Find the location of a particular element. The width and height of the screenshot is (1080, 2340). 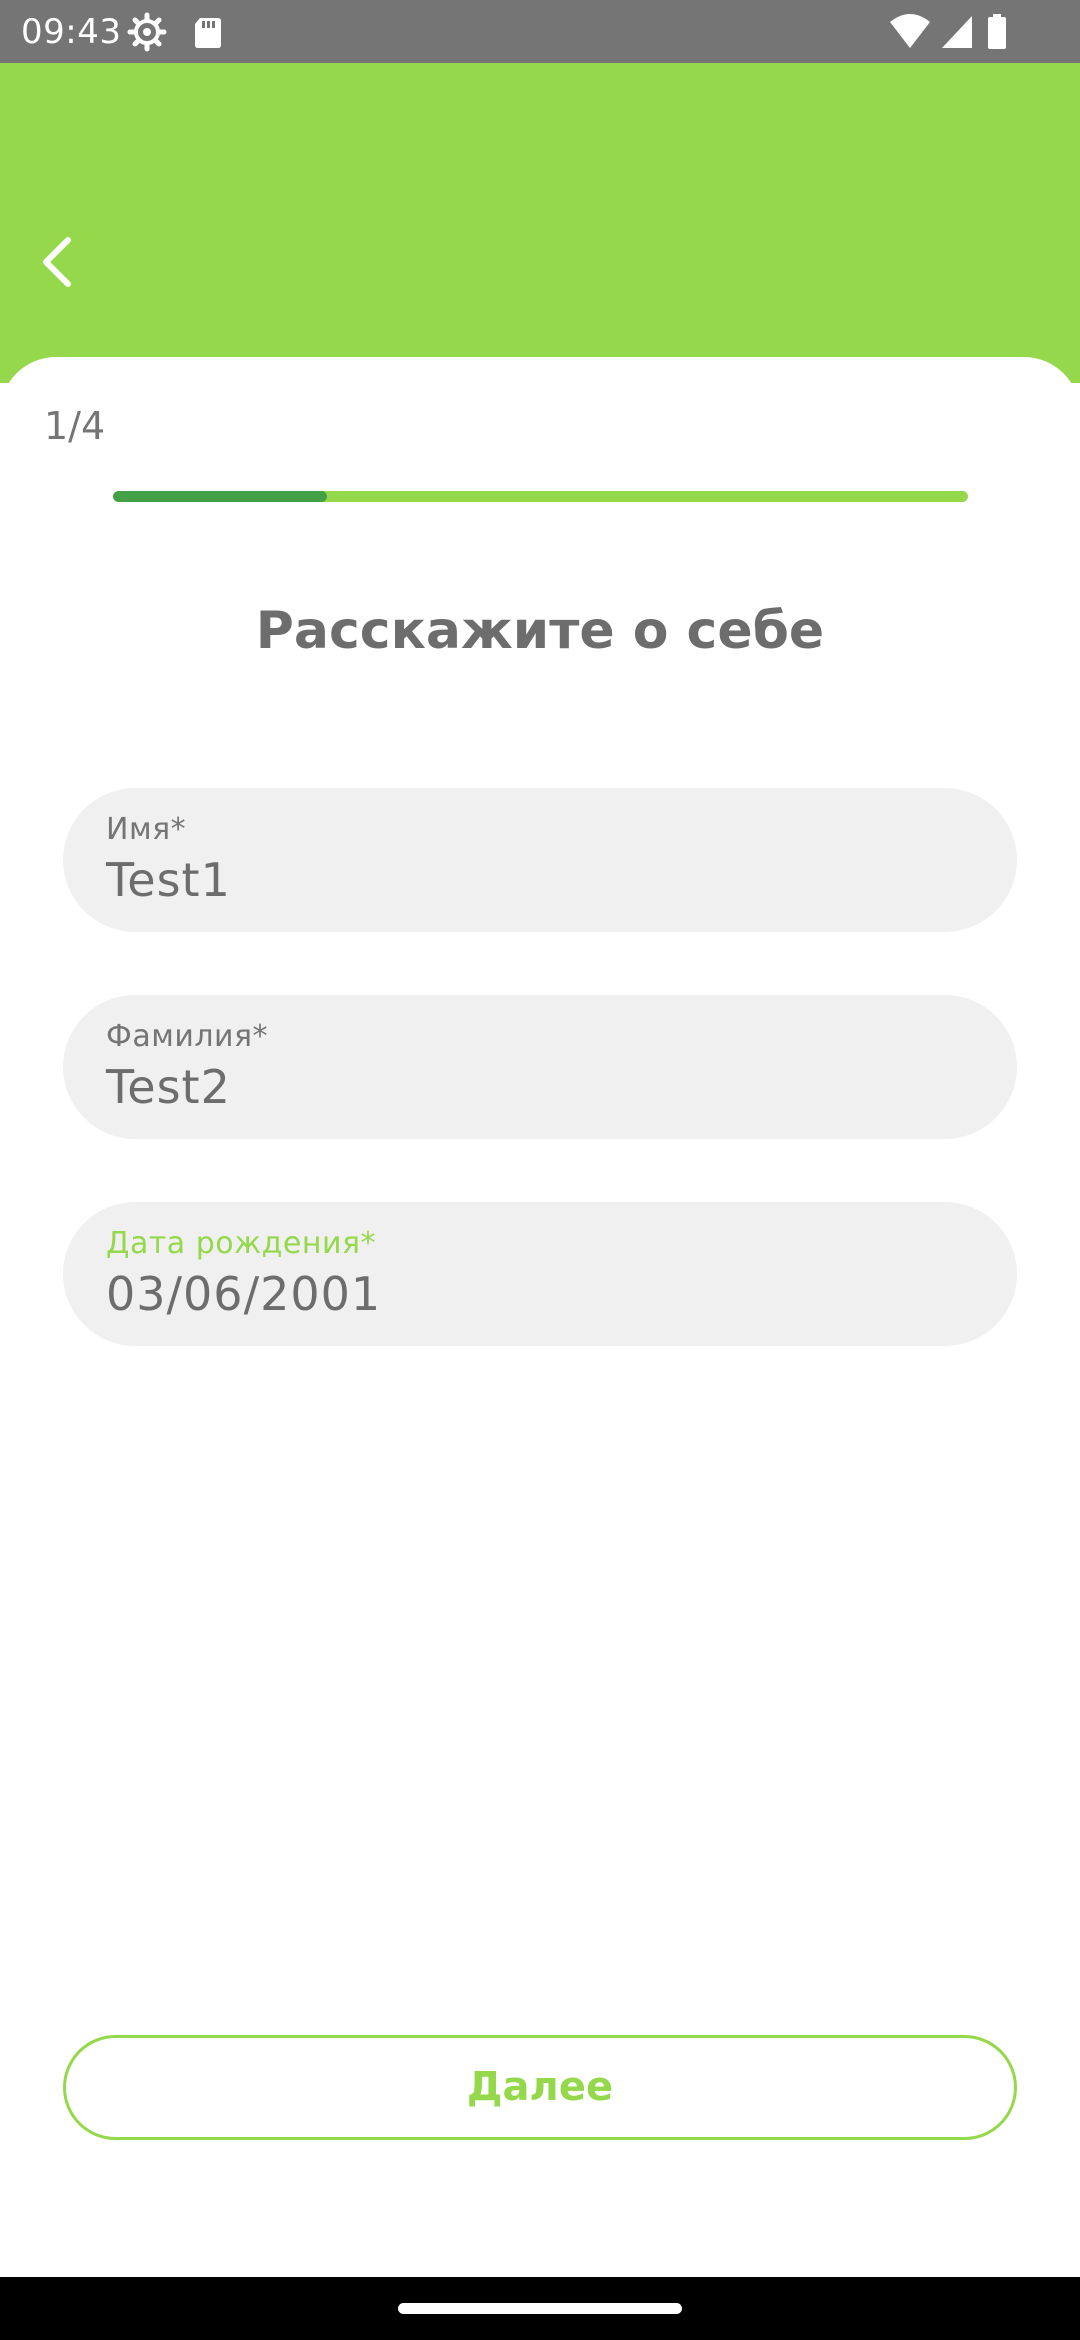

birth-date-label: Дата рождения* is located at coordinates (241, 1243).